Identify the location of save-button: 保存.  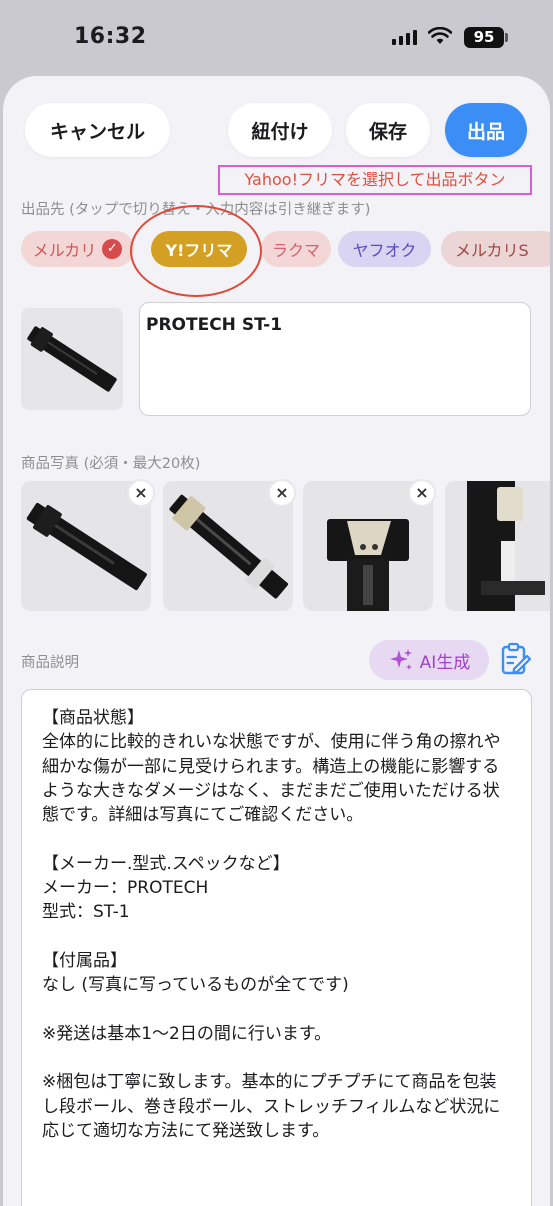
(388, 130).